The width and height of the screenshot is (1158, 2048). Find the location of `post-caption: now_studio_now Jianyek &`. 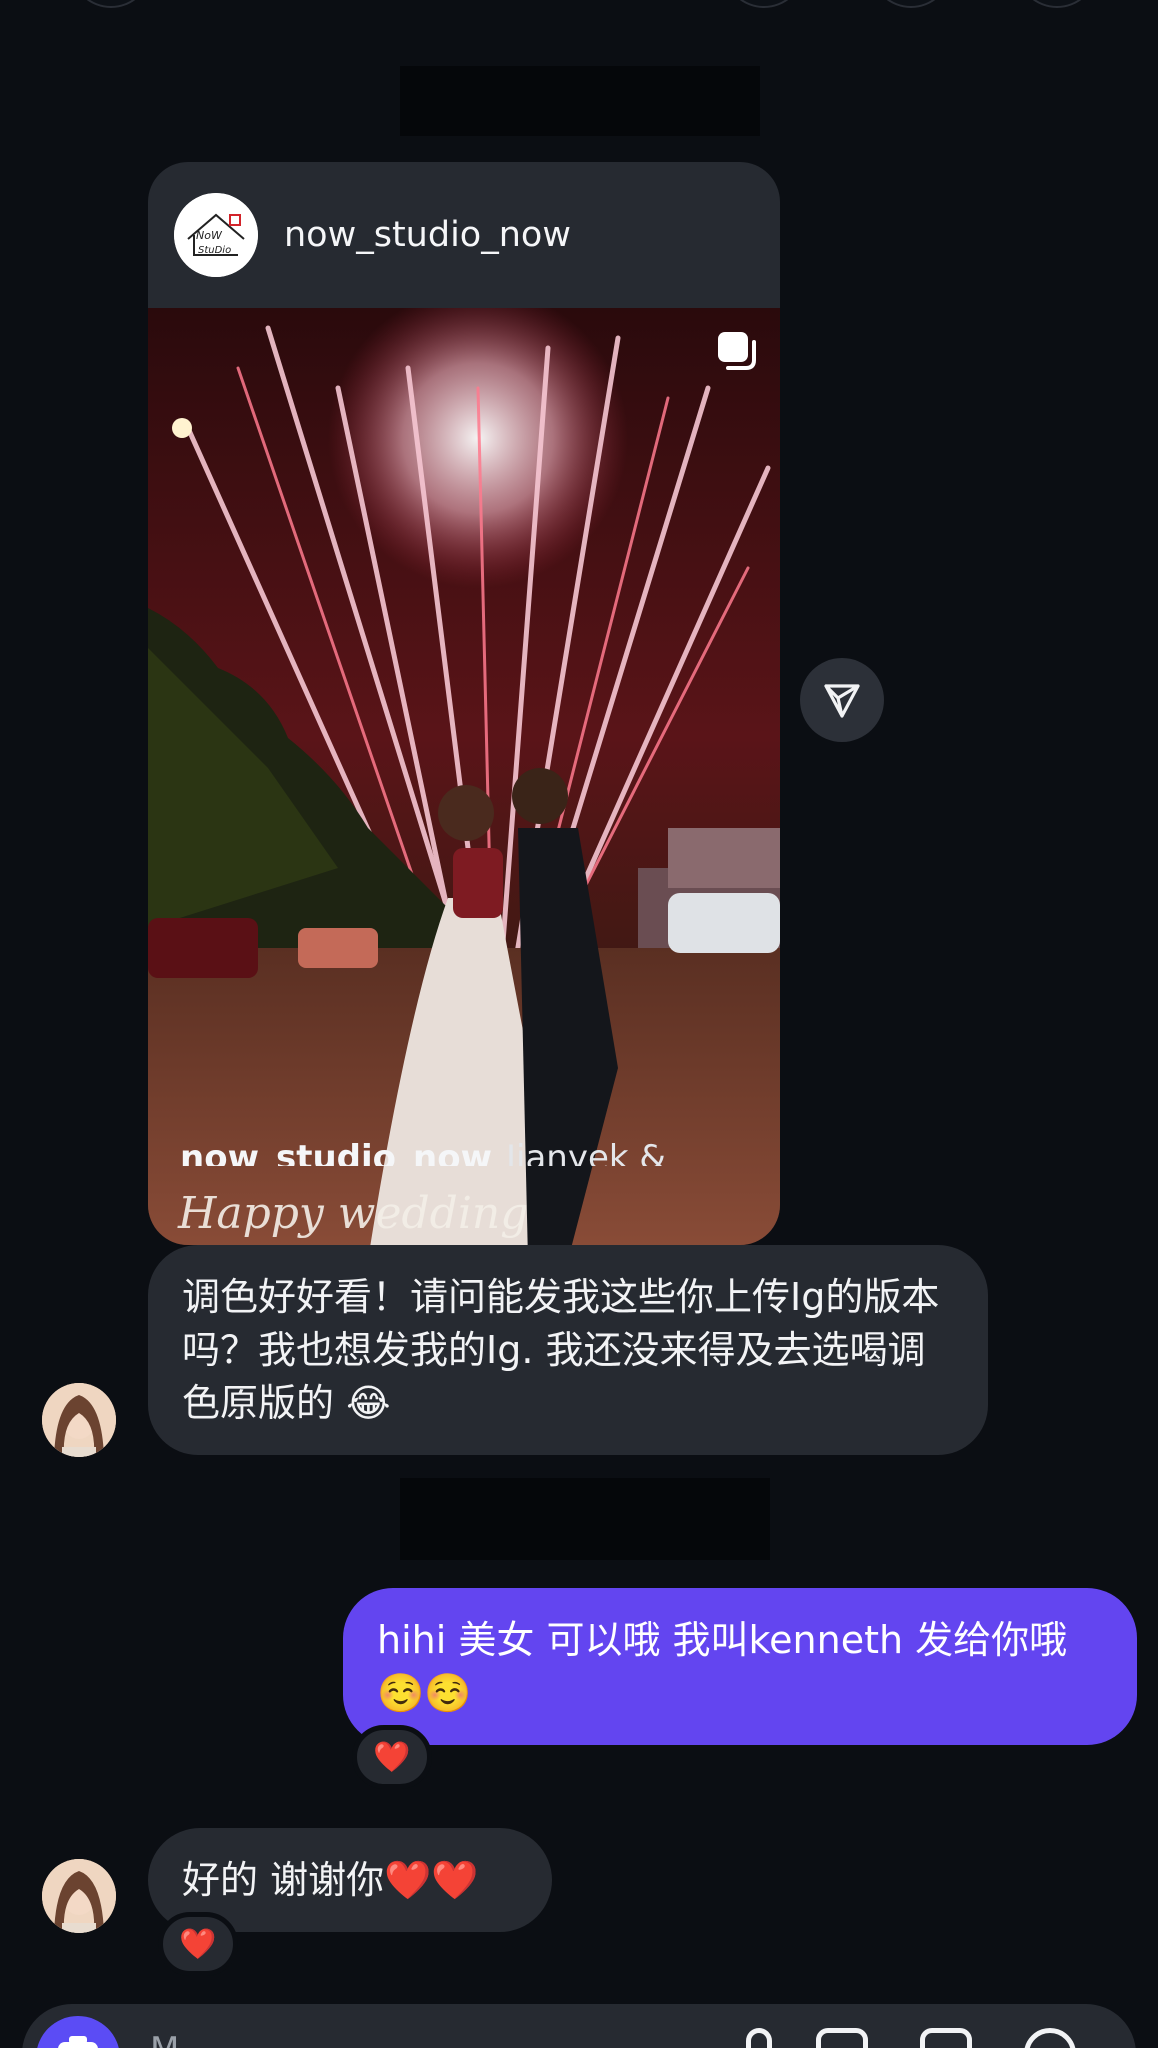

post-caption: now_studio_now Jianyek & is located at coordinates (464, 1140).